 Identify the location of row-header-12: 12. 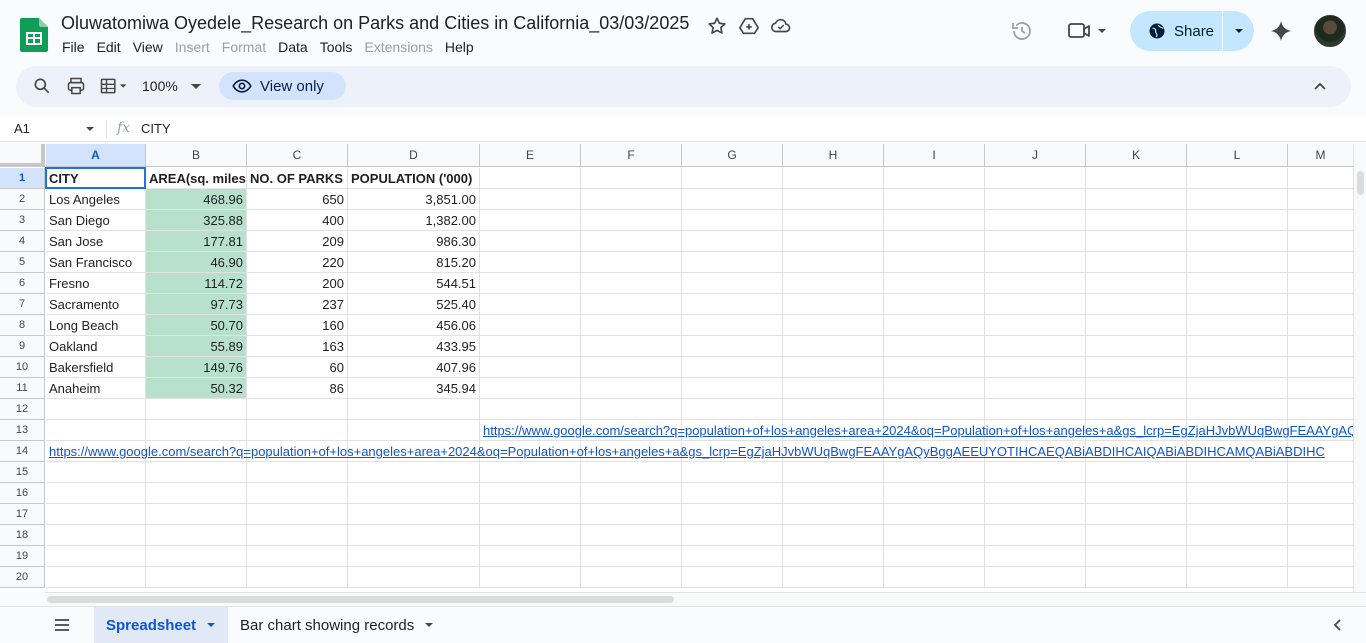
(22, 409).